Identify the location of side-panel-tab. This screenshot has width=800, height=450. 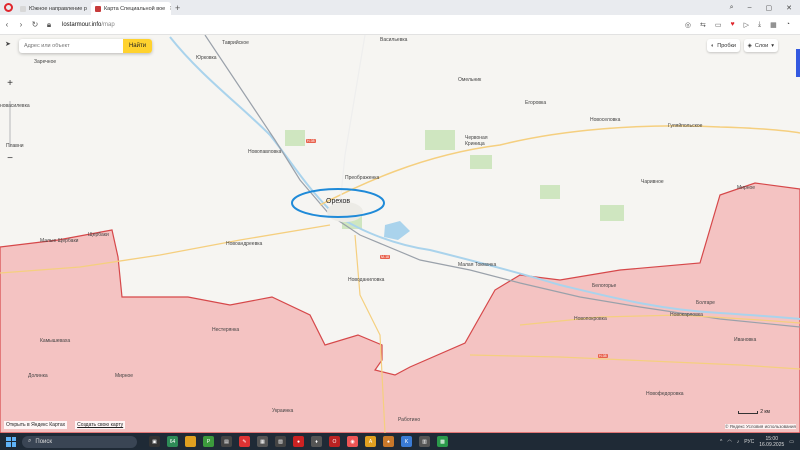
(798, 63).